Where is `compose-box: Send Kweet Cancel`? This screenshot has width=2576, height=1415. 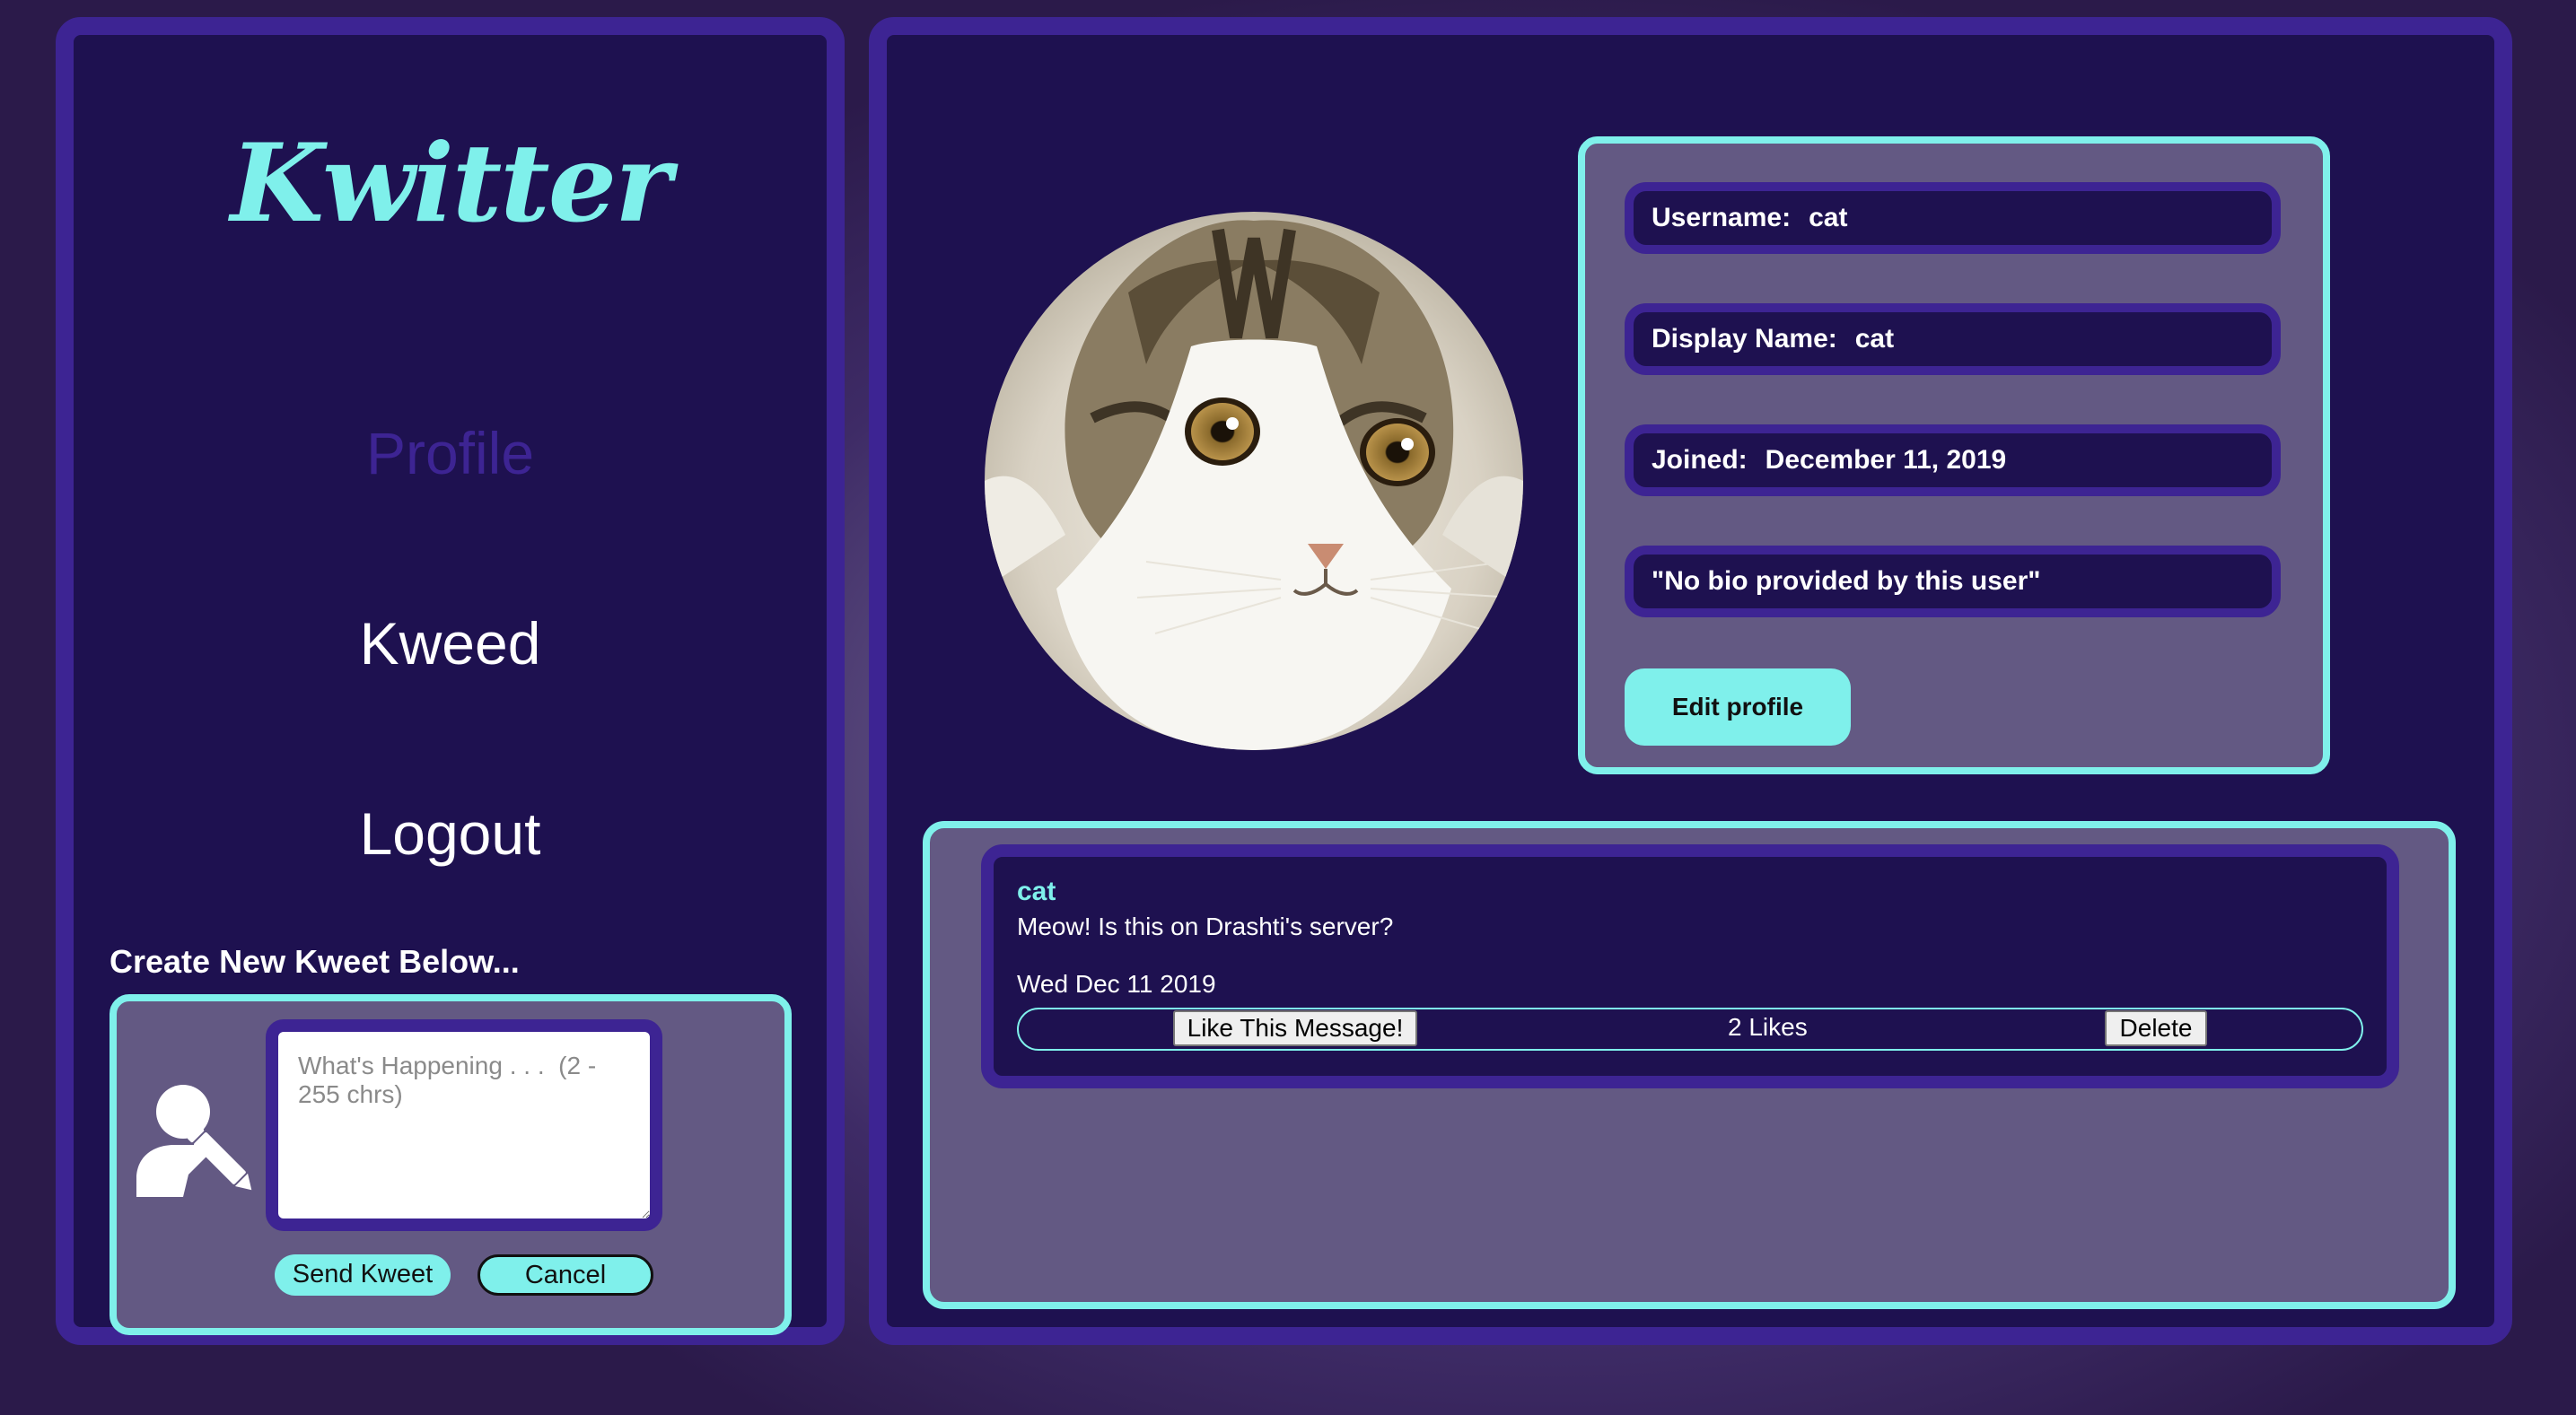 compose-box: Send Kweet Cancel is located at coordinates (451, 1164).